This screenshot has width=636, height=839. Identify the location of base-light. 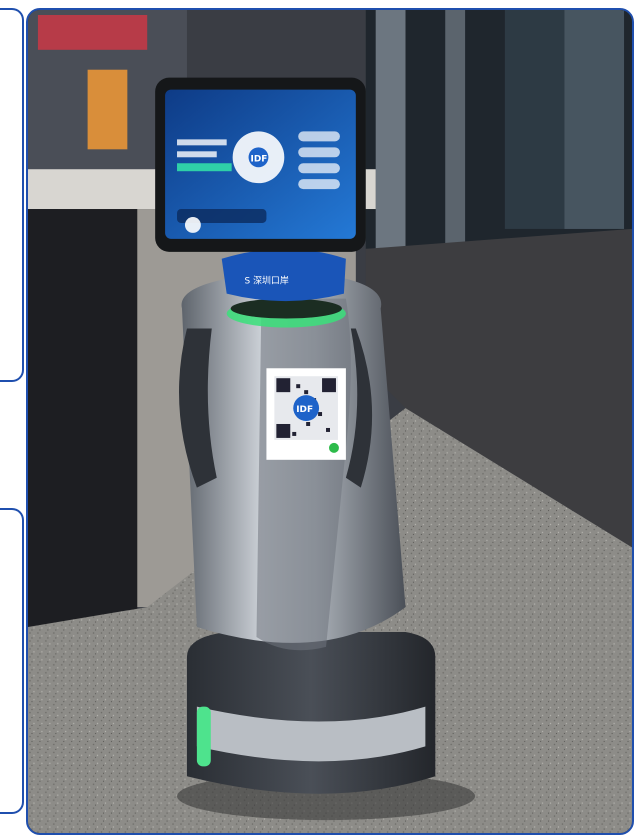
(203, 736).